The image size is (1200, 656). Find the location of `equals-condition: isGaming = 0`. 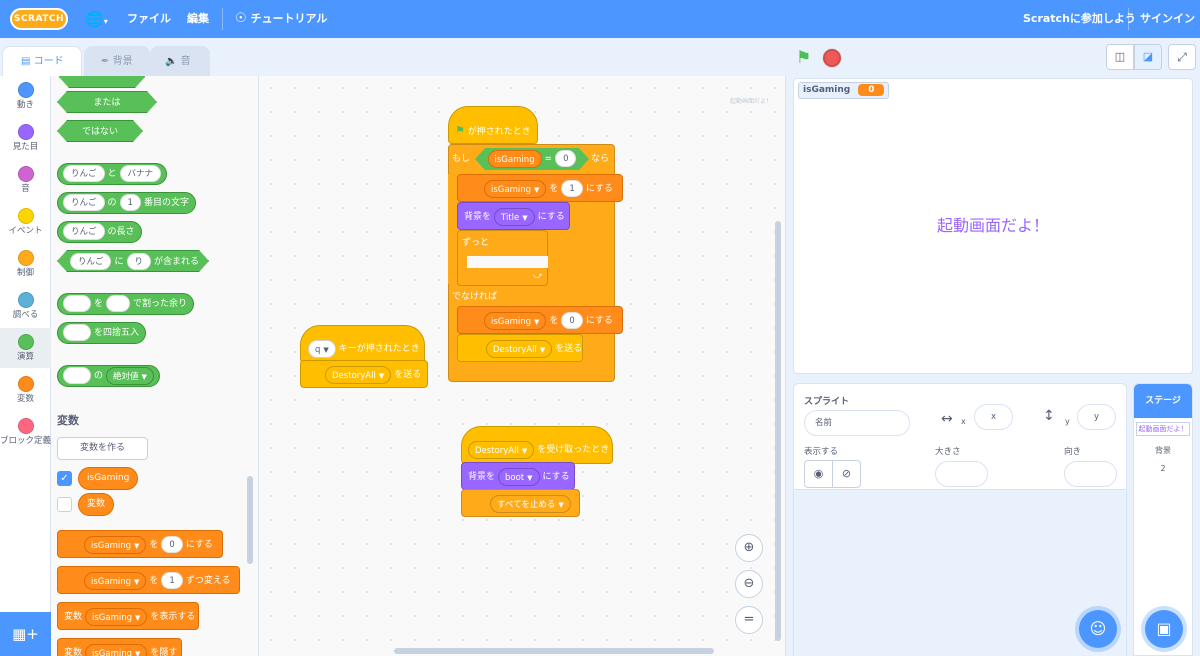

equals-condition: isGaming = 0 is located at coordinates (532, 159).